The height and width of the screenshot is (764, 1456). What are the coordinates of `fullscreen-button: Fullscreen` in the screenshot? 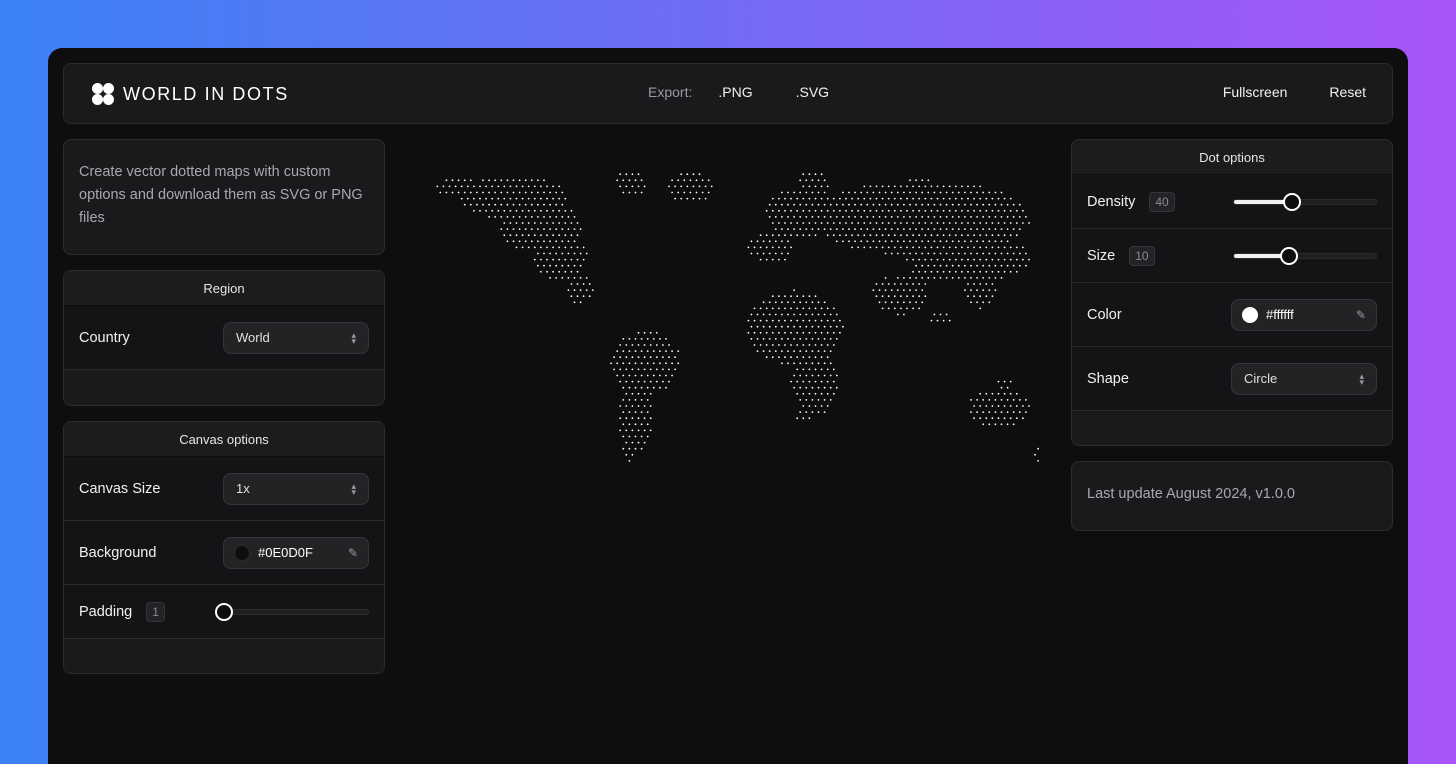 It's located at (1255, 92).